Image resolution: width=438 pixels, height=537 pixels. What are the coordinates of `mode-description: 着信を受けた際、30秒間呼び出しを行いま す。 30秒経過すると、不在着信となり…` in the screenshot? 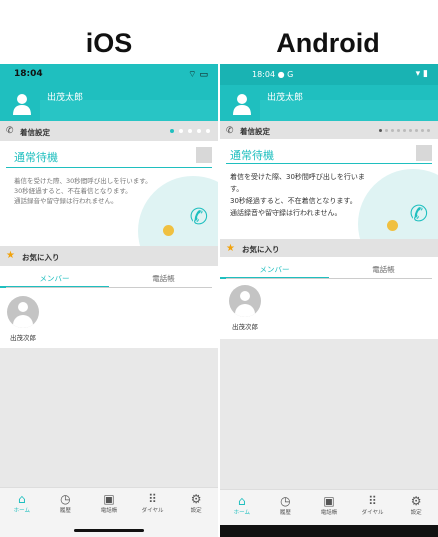 It's located at (297, 195).